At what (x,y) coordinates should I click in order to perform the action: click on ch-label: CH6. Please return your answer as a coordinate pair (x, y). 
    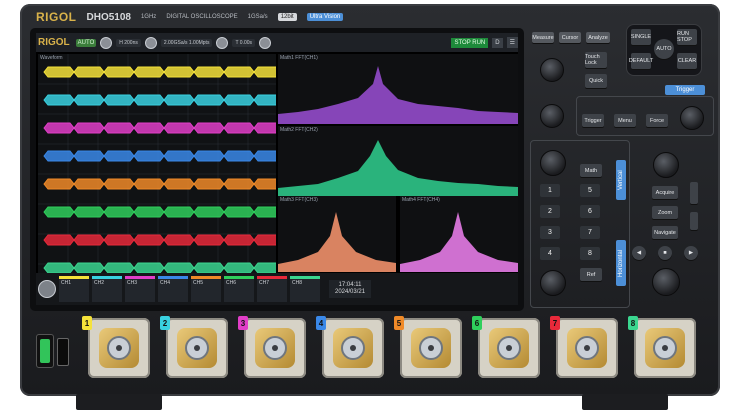
    Looking at the image, I should click on (231, 283).